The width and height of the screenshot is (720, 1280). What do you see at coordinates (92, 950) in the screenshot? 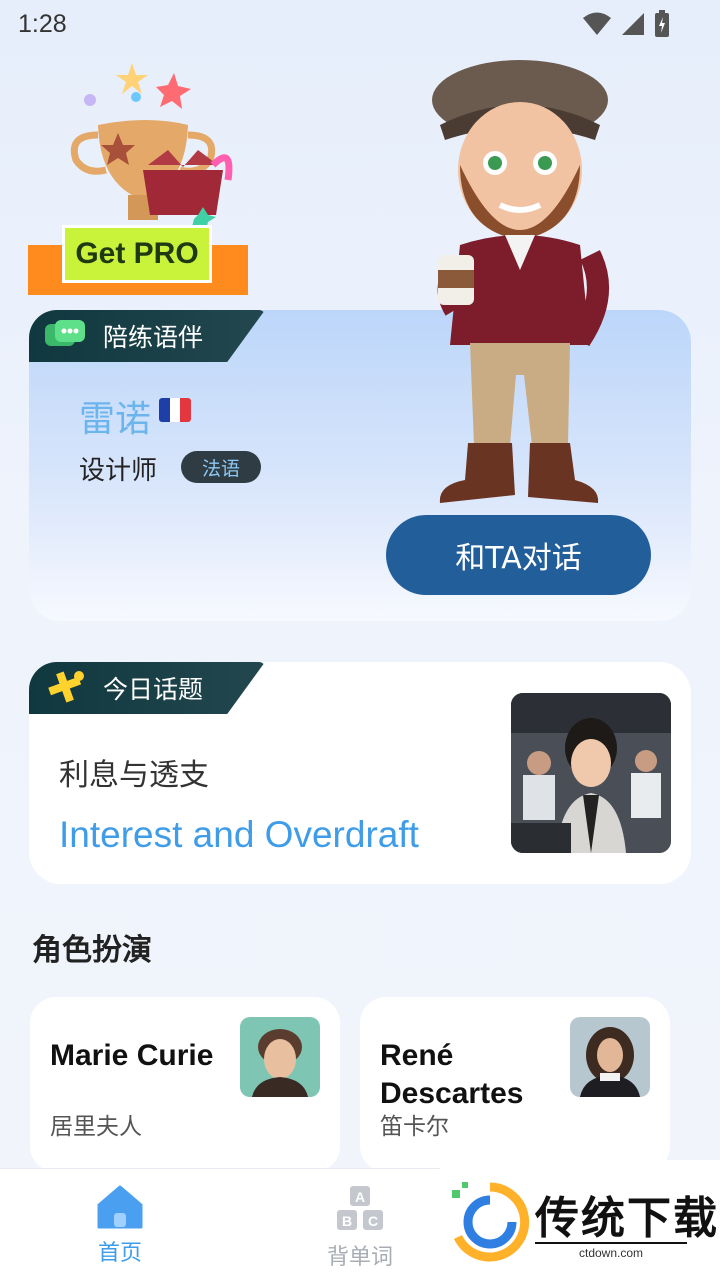
I see `roleplay-section-title: 角色扮演` at bounding box center [92, 950].